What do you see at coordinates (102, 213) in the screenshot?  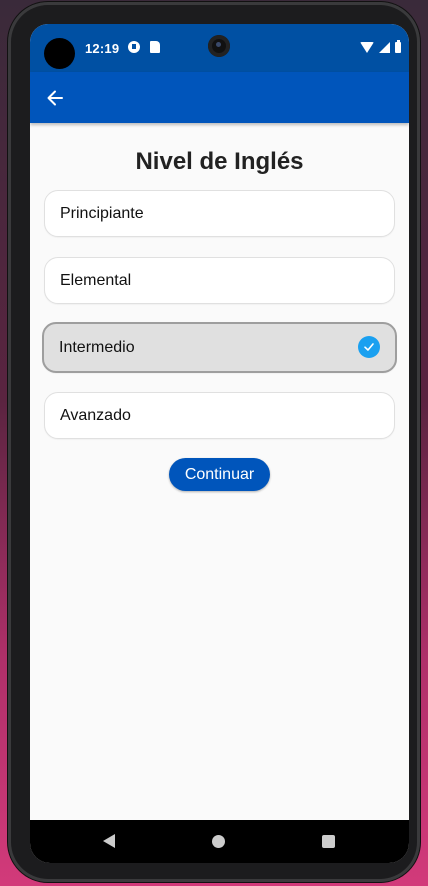 I see `option-label: Principiante` at bounding box center [102, 213].